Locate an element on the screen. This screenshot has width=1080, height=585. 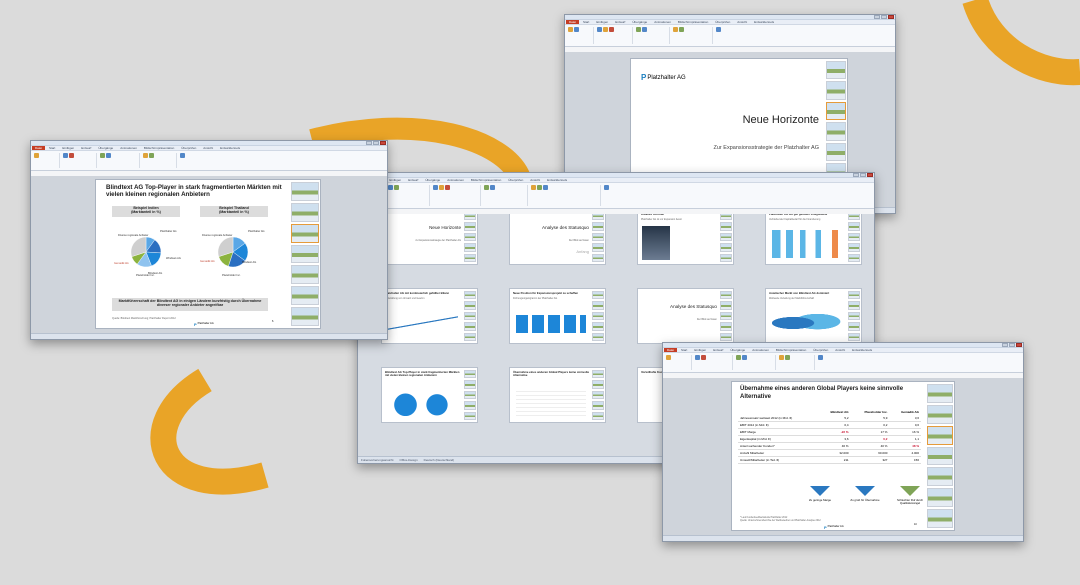
strip-thumbnail is located at coordinates (598, 374).